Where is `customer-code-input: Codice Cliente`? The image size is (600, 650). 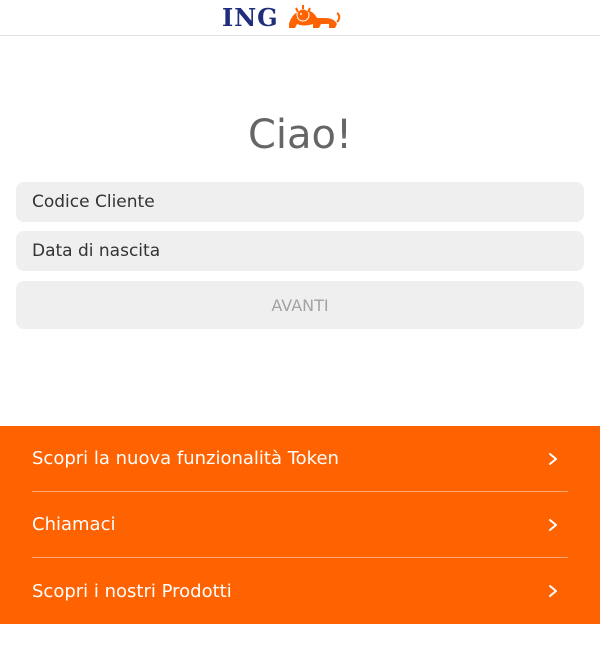
customer-code-input: Codice Cliente is located at coordinates (300, 202).